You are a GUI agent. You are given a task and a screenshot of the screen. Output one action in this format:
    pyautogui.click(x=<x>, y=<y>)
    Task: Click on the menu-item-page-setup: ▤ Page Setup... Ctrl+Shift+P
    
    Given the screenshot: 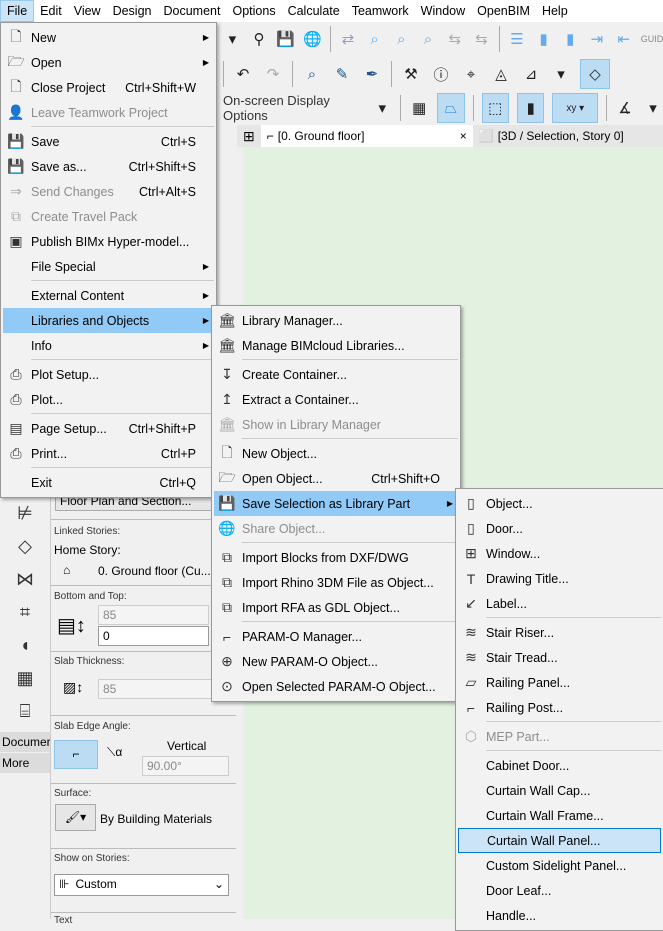 What is the action you would take?
    pyautogui.click(x=108, y=428)
    